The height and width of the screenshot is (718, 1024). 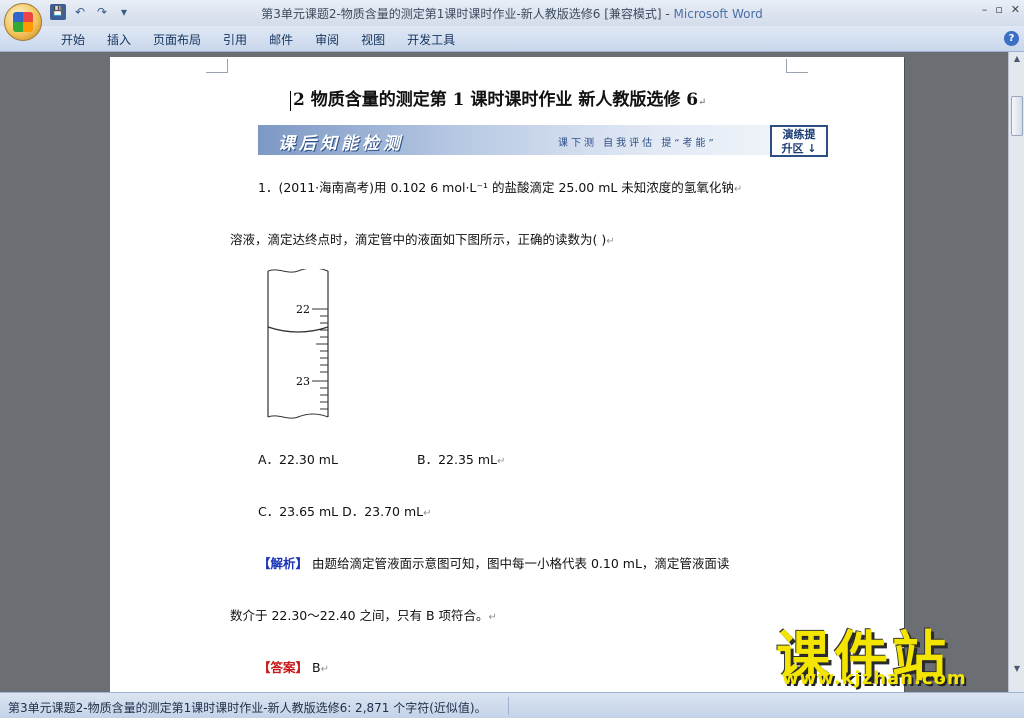 I want to click on app-name: Microsoft Word, so click(x=718, y=14).